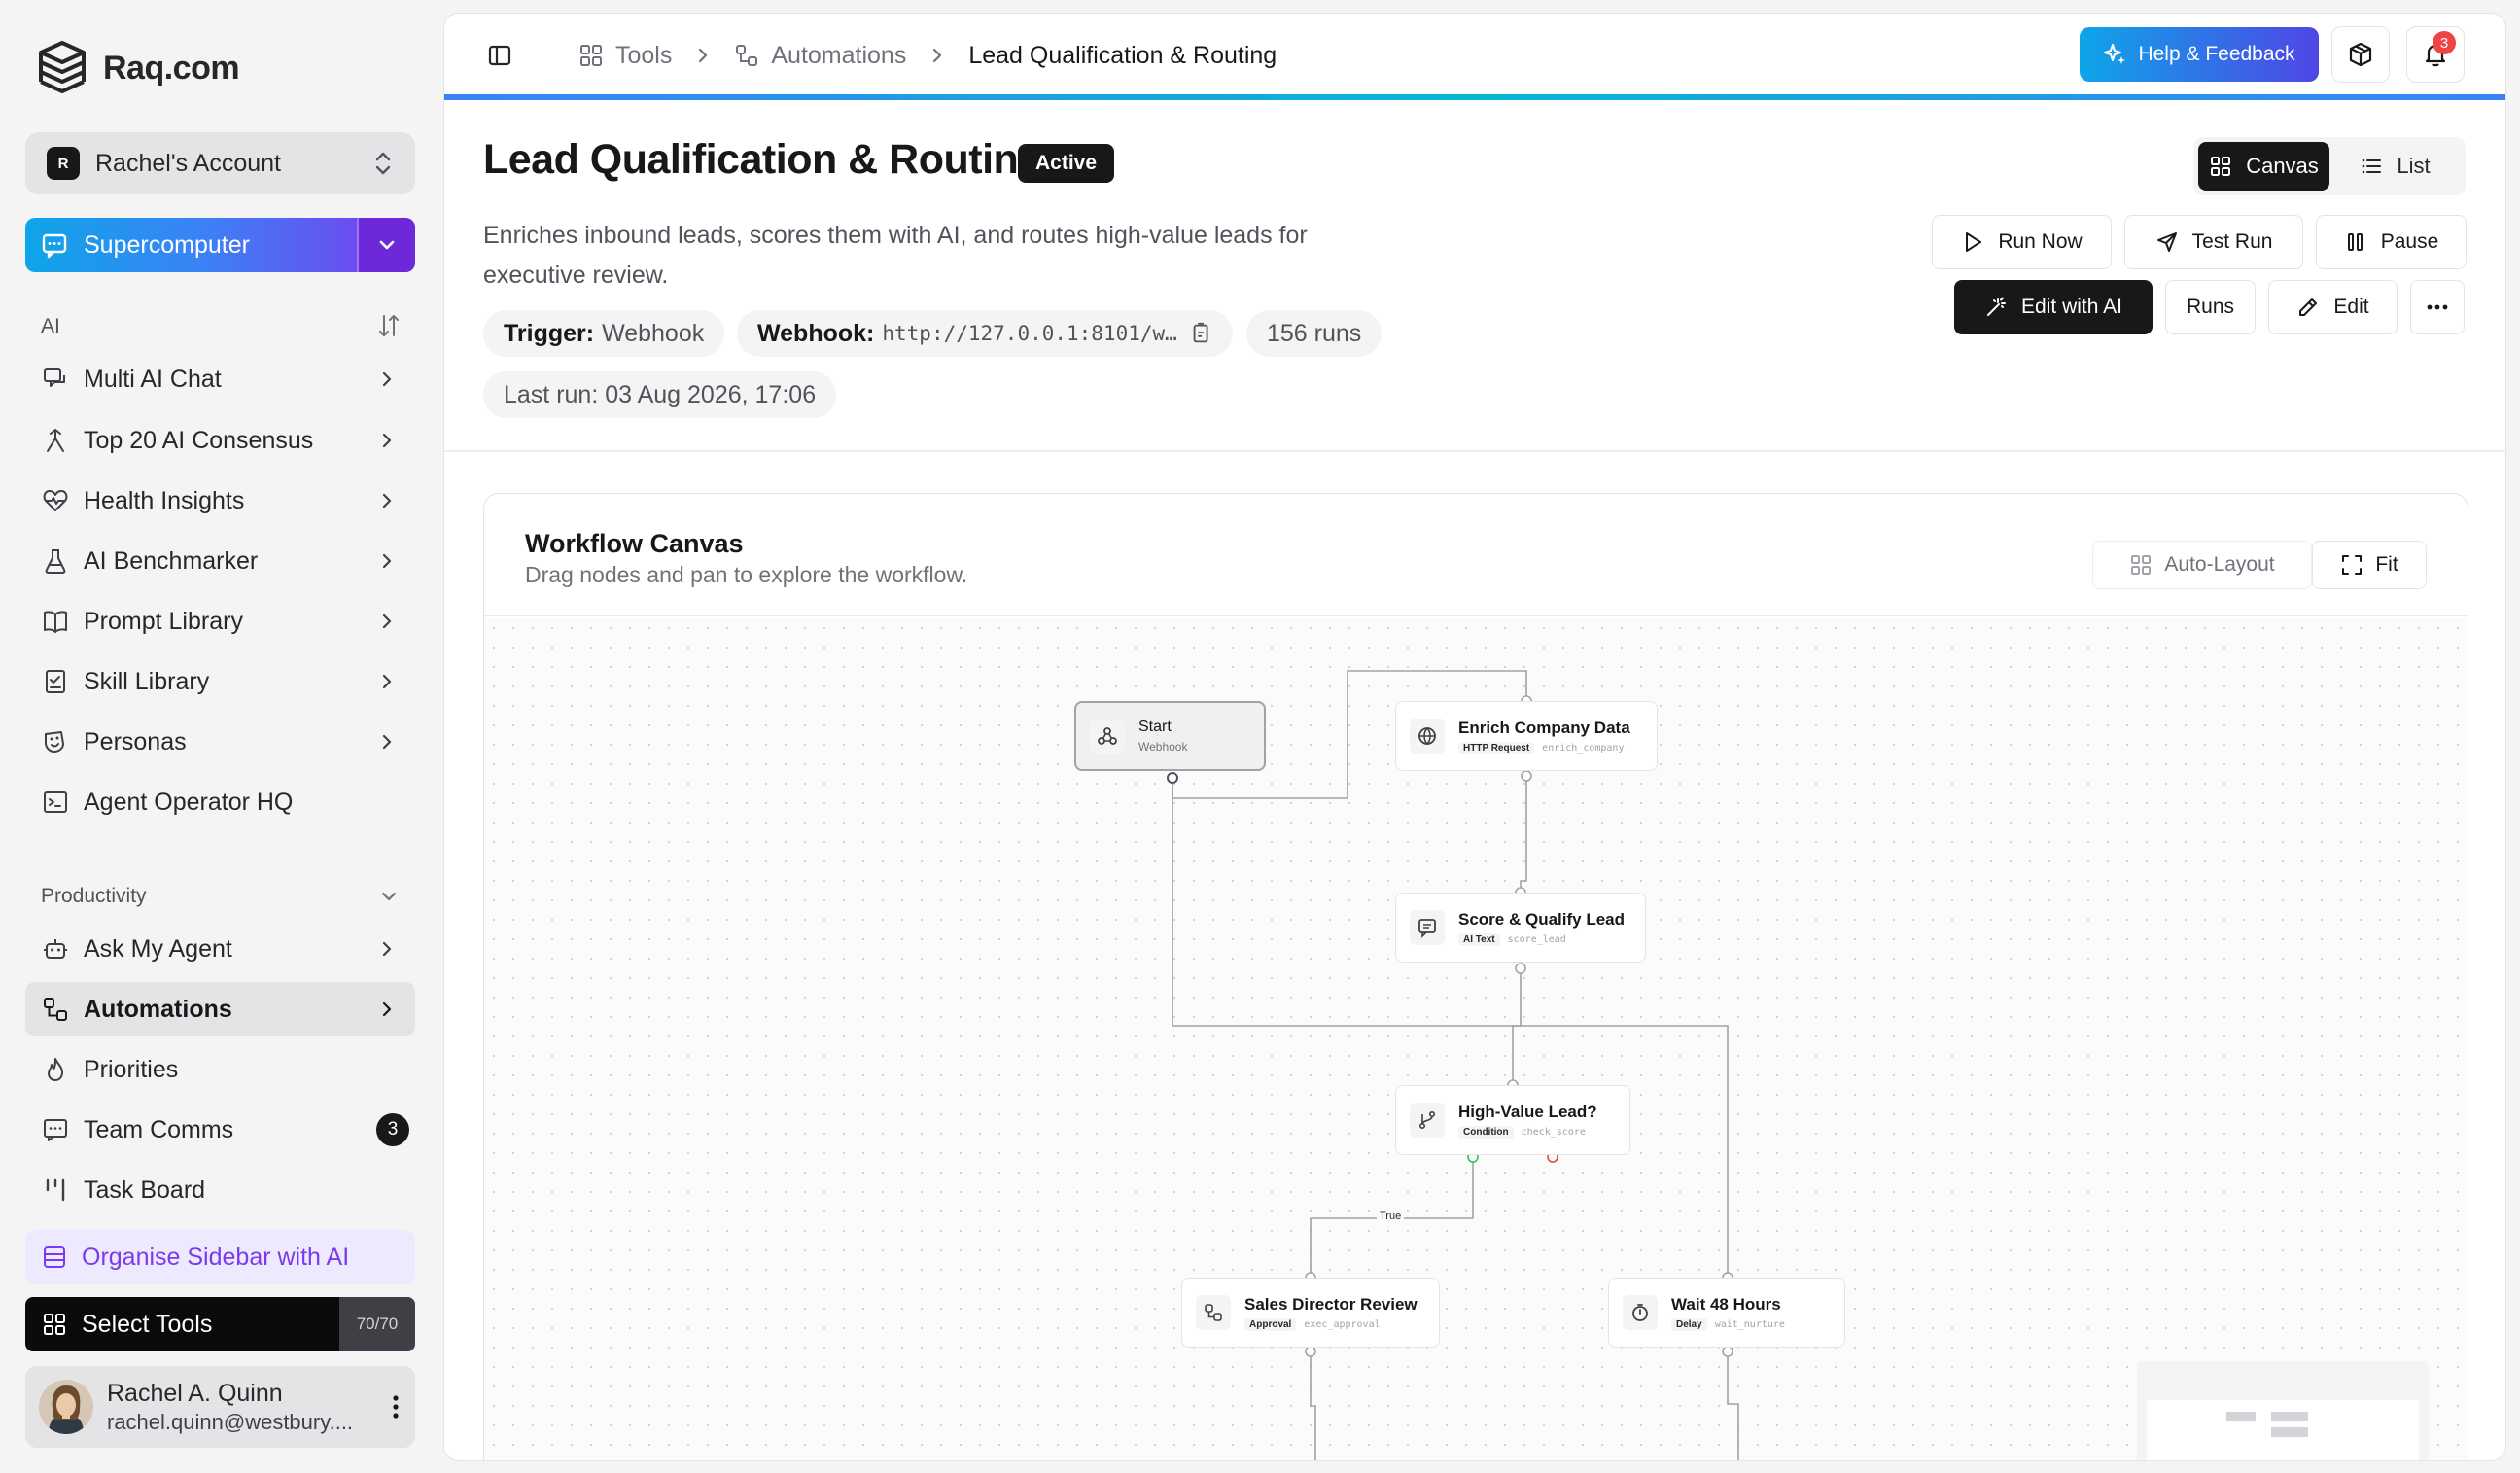 Image resolution: width=2520 pixels, height=1473 pixels. I want to click on sidebar-item-label: Automations, so click(158, 1009).